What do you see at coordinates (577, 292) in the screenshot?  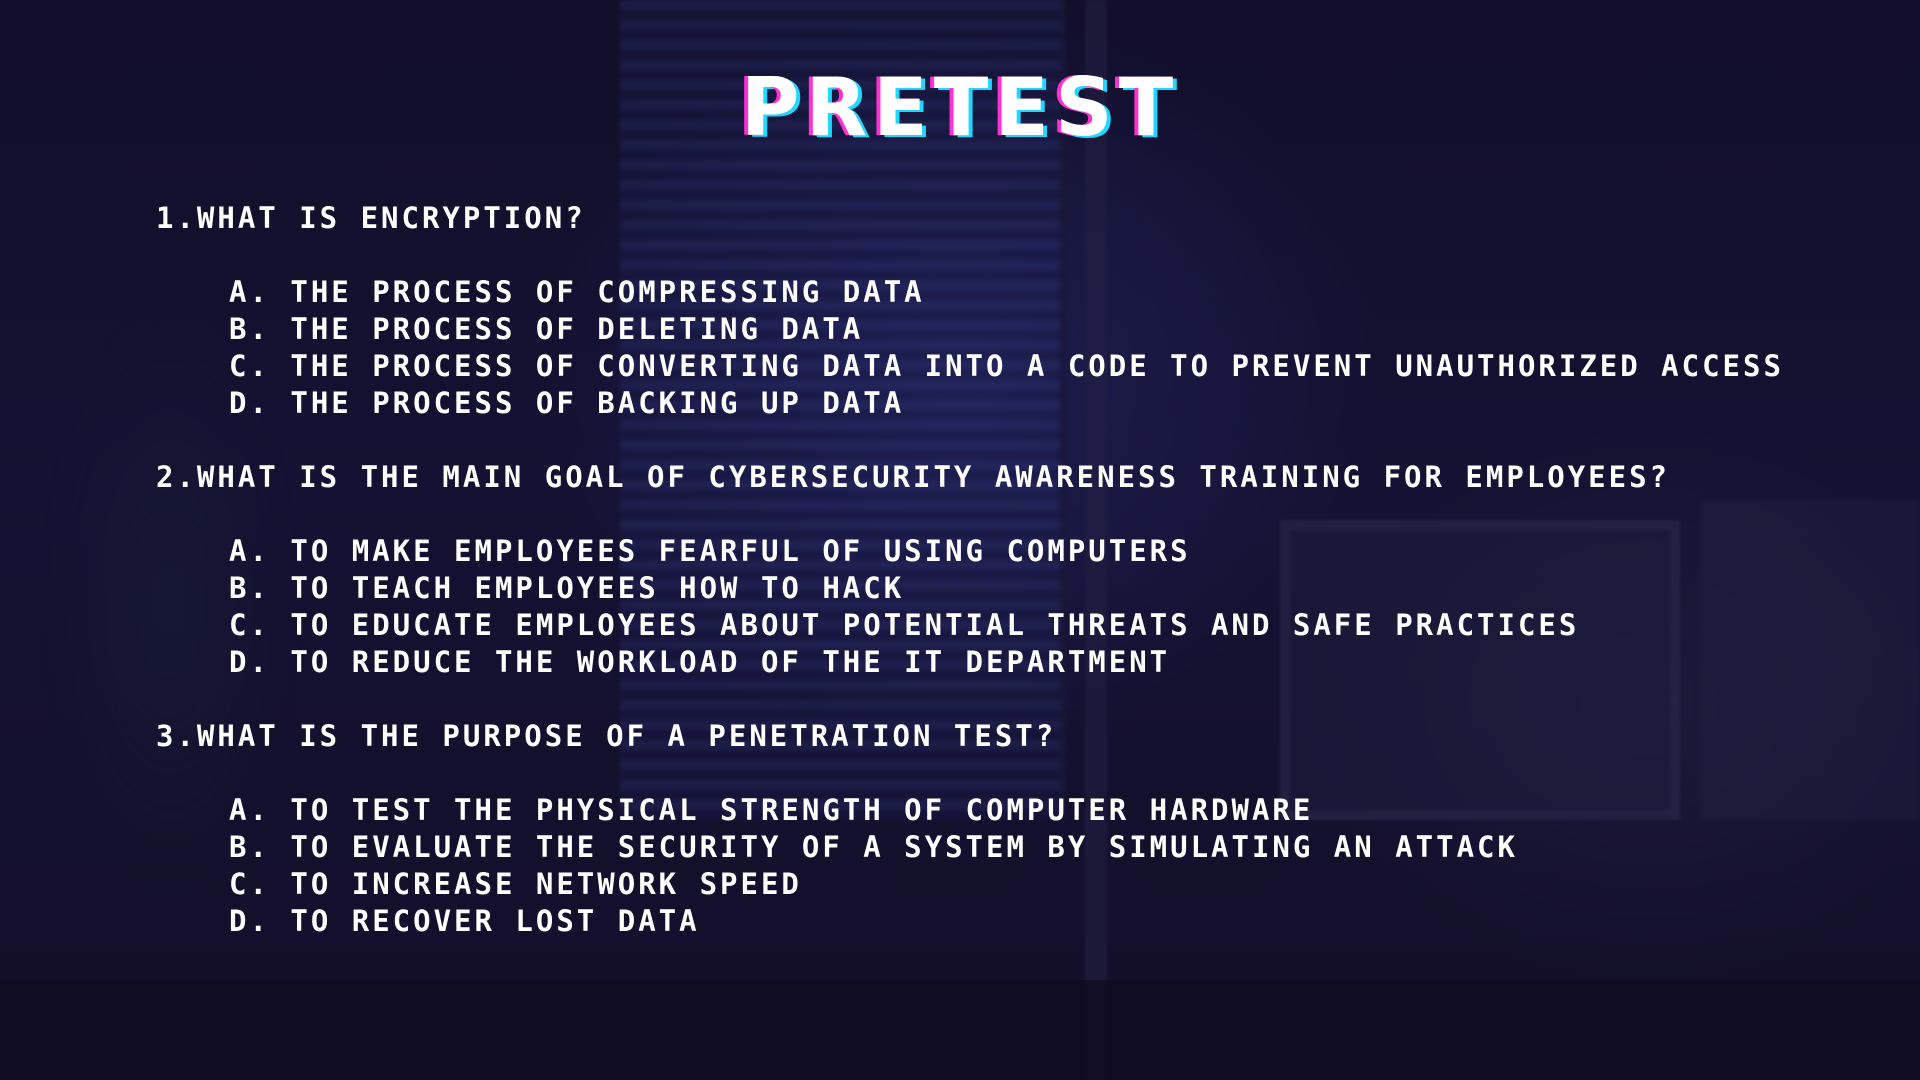 I see `option-1a: A. THE PROCESS OF COMPRESSING DATA` at bounding box center [577, 292].